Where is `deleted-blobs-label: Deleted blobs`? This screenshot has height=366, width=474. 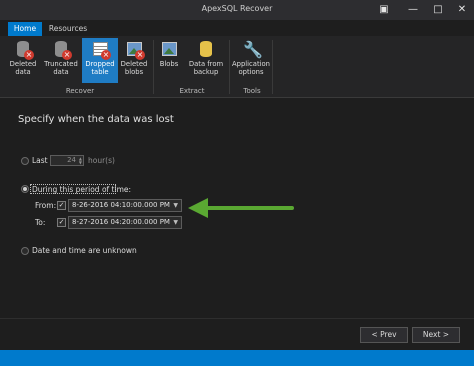 deleted-blobs-label: Deleted blobs is located at coordinates (134, 68).